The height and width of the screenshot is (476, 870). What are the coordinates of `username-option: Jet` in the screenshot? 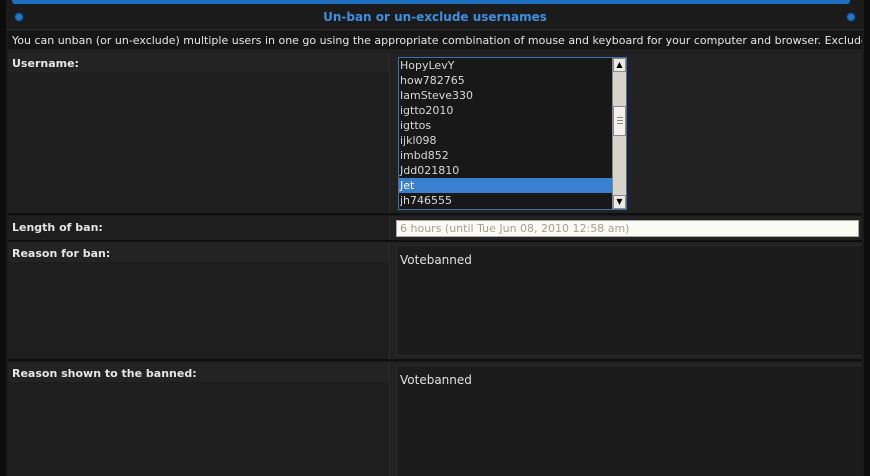 It's located at (505, 185).